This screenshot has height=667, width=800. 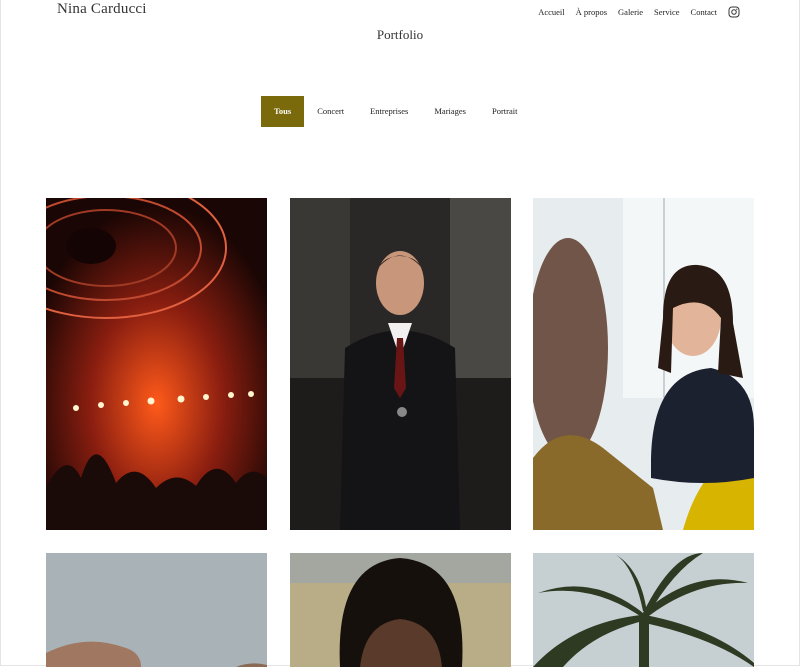 What do you see at coordinates (505, 111) in the screenshot?
I see `filter-portrait: Portrait` at bounding box center [505, 111].